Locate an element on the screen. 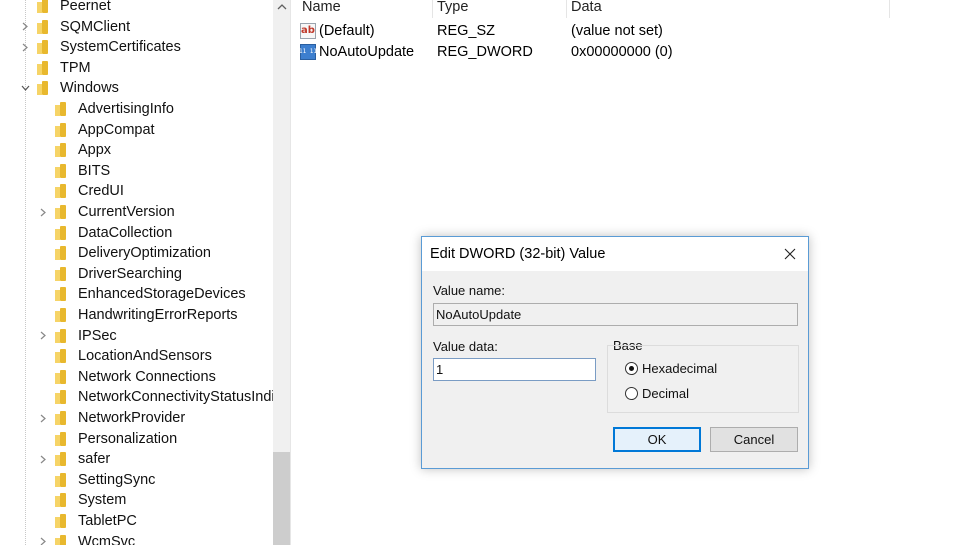  radio-label: Decimal is located at coordinates (665, 393).